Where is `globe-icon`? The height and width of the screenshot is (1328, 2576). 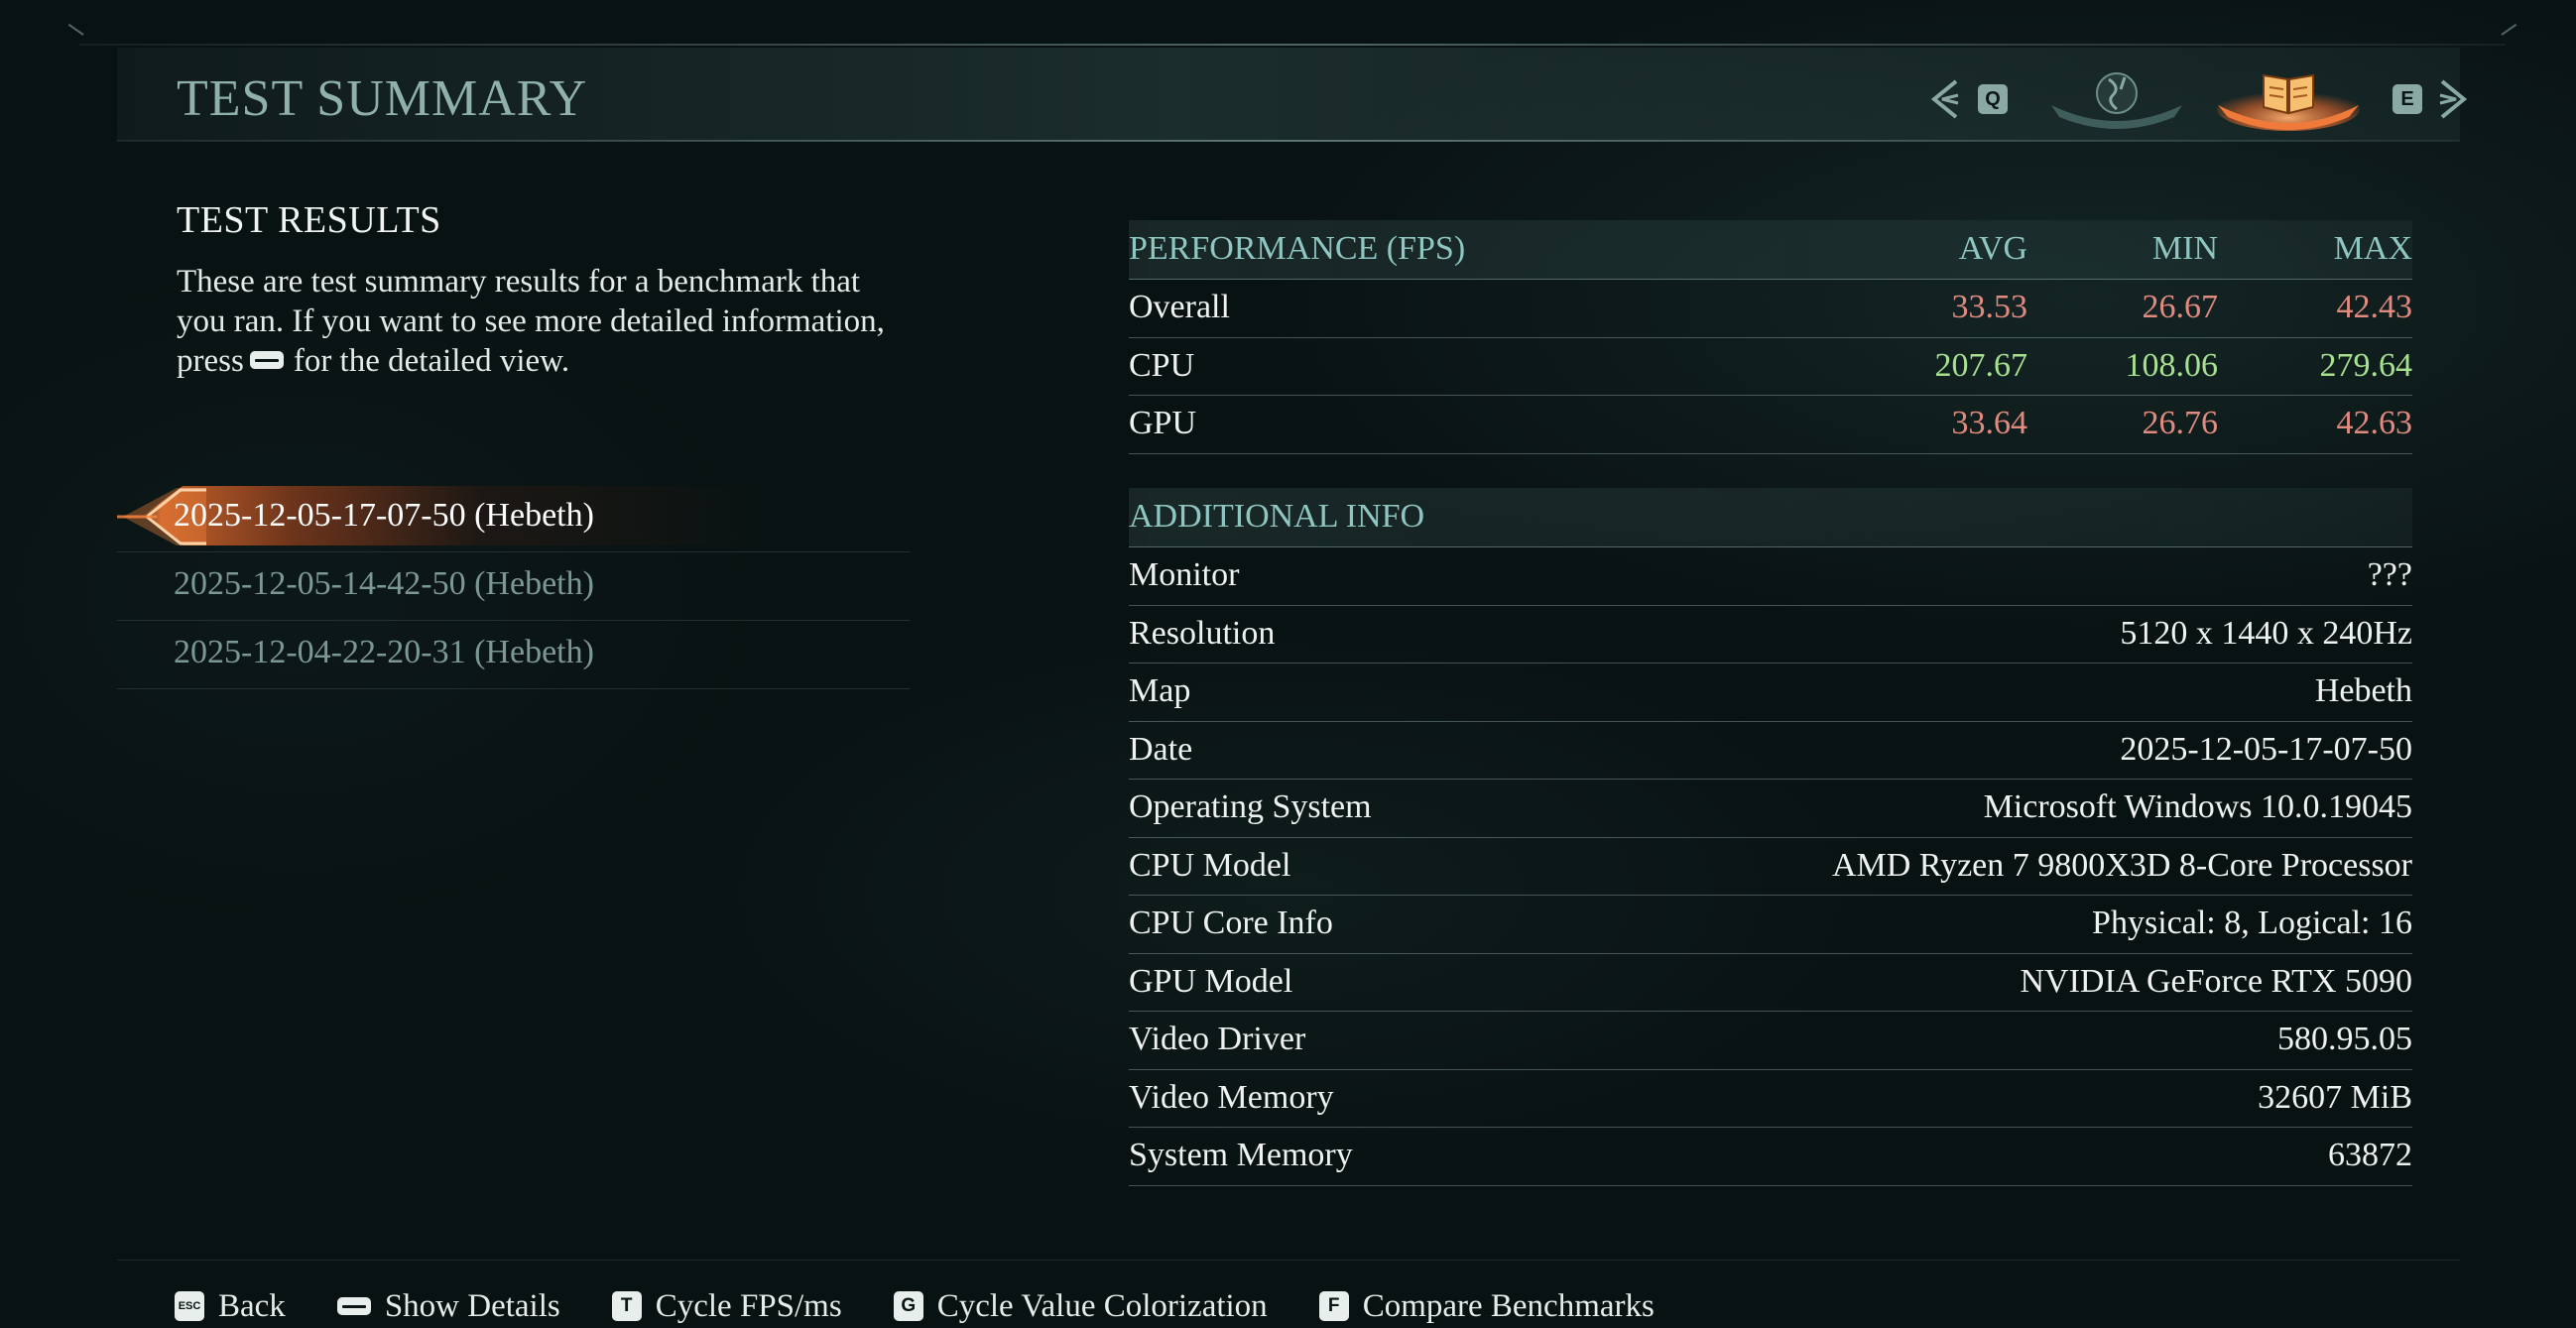
globe-icon is located at coordinates (2117, 93).